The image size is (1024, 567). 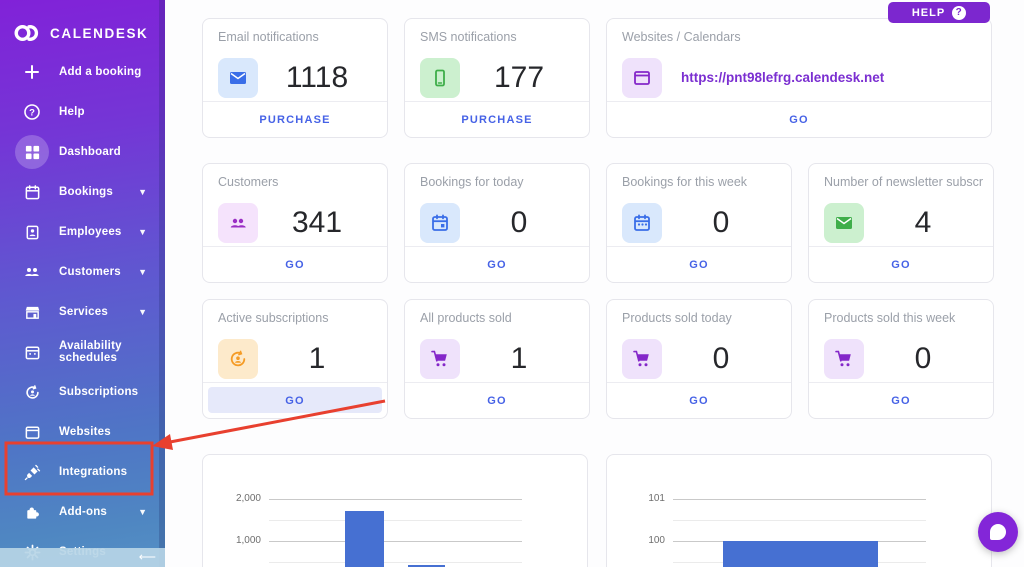 I want to click on plus-icon, so click(x=32, y=72).